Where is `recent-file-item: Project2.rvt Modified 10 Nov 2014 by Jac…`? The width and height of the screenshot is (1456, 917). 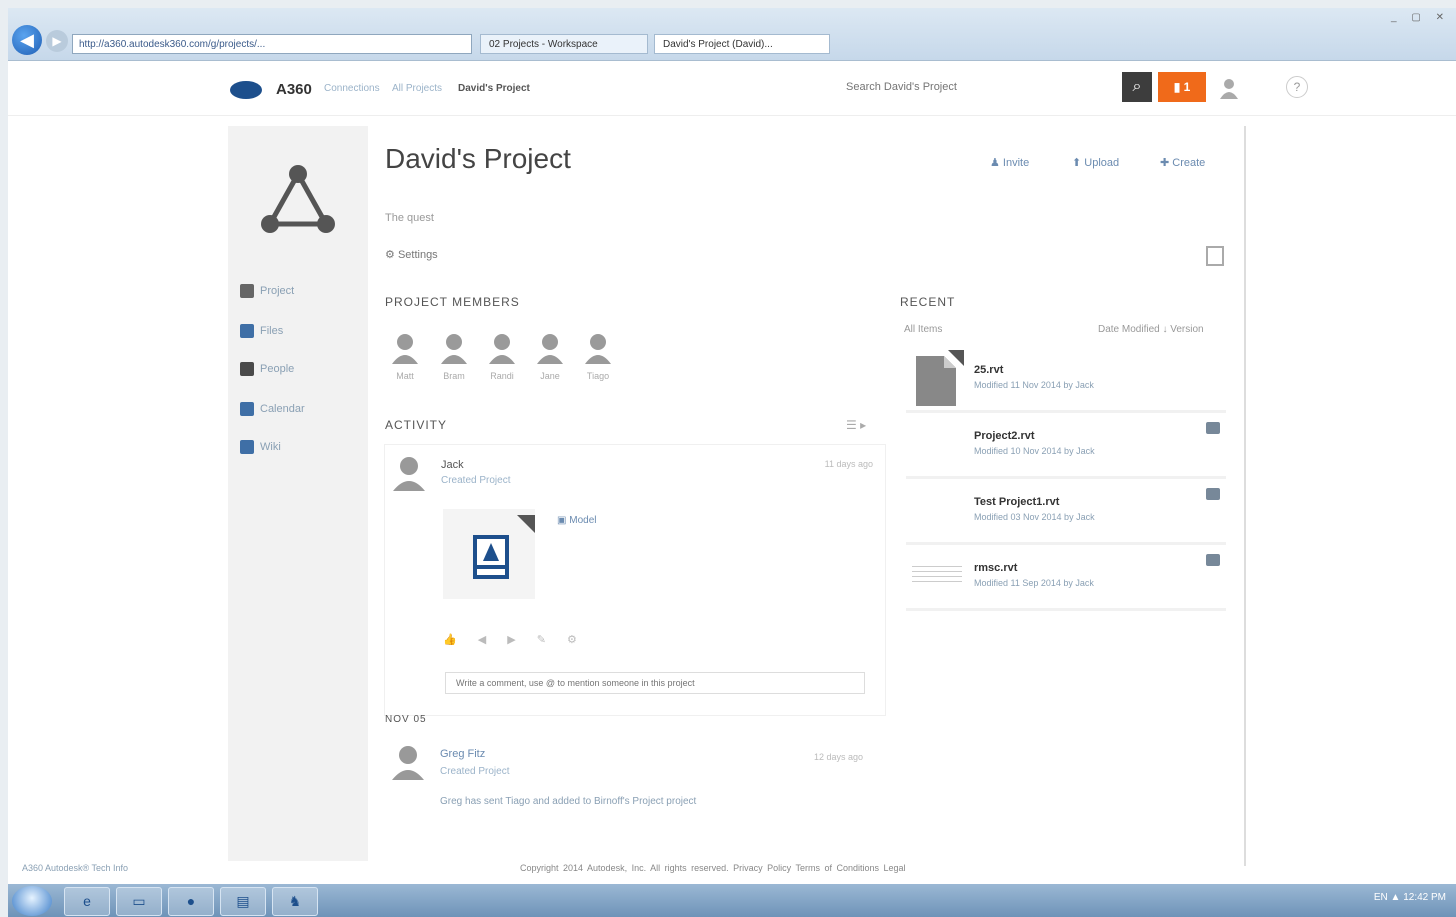 recent-file-item: Project2.rvt Modified 10 Nov 2014 by Jac… is located at coordinates (1066, 447).